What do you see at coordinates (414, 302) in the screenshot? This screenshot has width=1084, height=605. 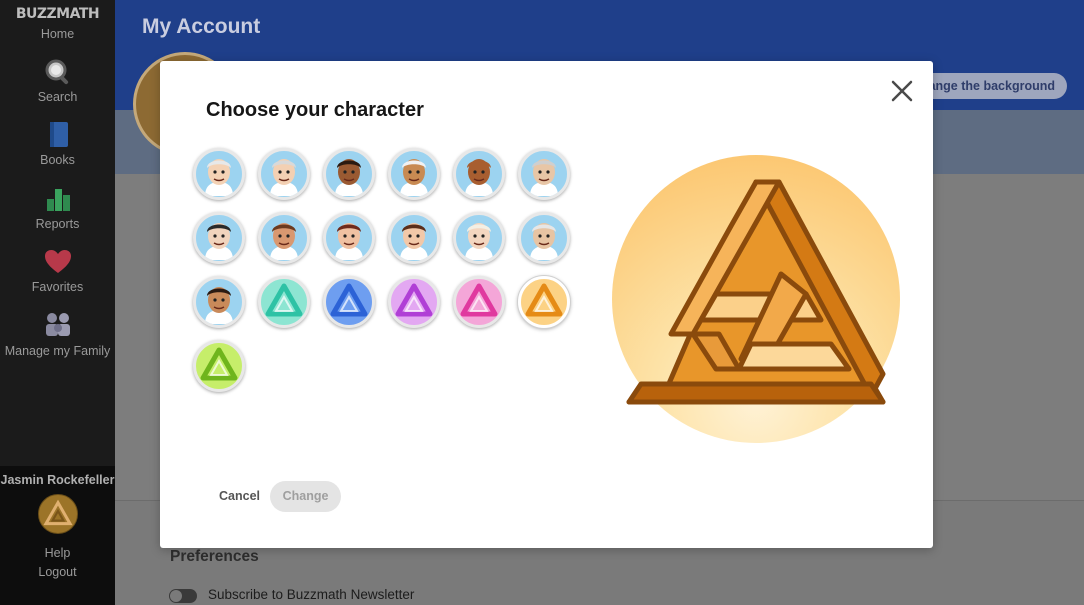 I see `purple-hourglass-avatar` at bounding box center [414, 302].